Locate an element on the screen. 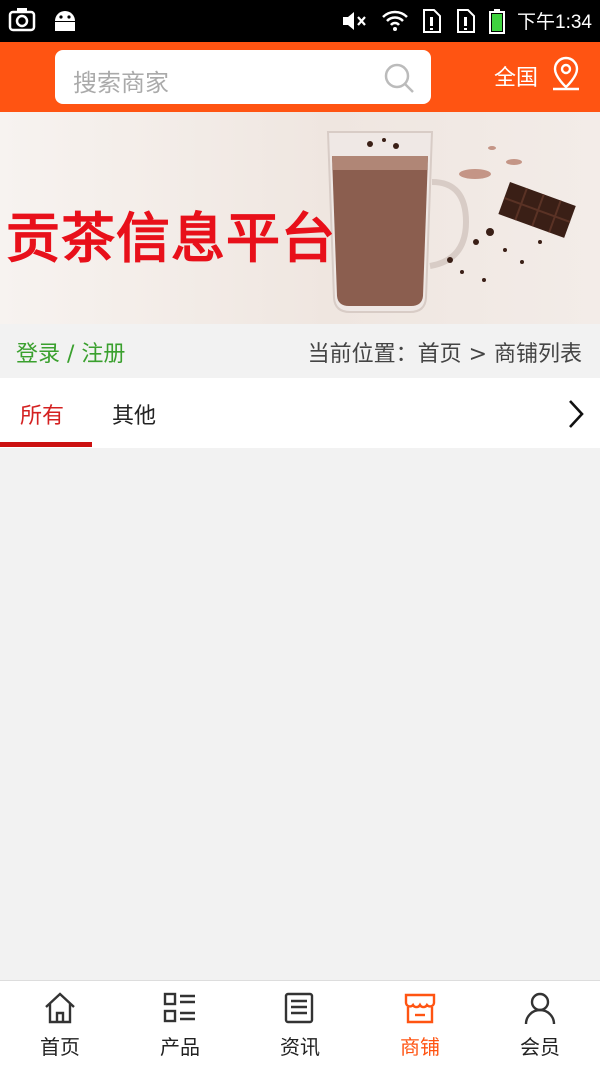  user-icon is located at coordinates (540, 1008).